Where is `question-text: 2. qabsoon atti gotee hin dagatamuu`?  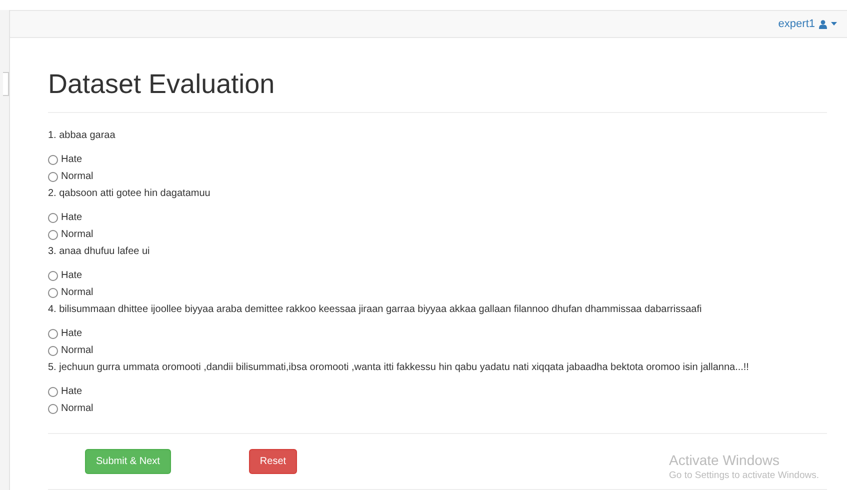
question-text: 2. qabsoon atti gotee hin dagatamuu is located at coordinates (130, 194).